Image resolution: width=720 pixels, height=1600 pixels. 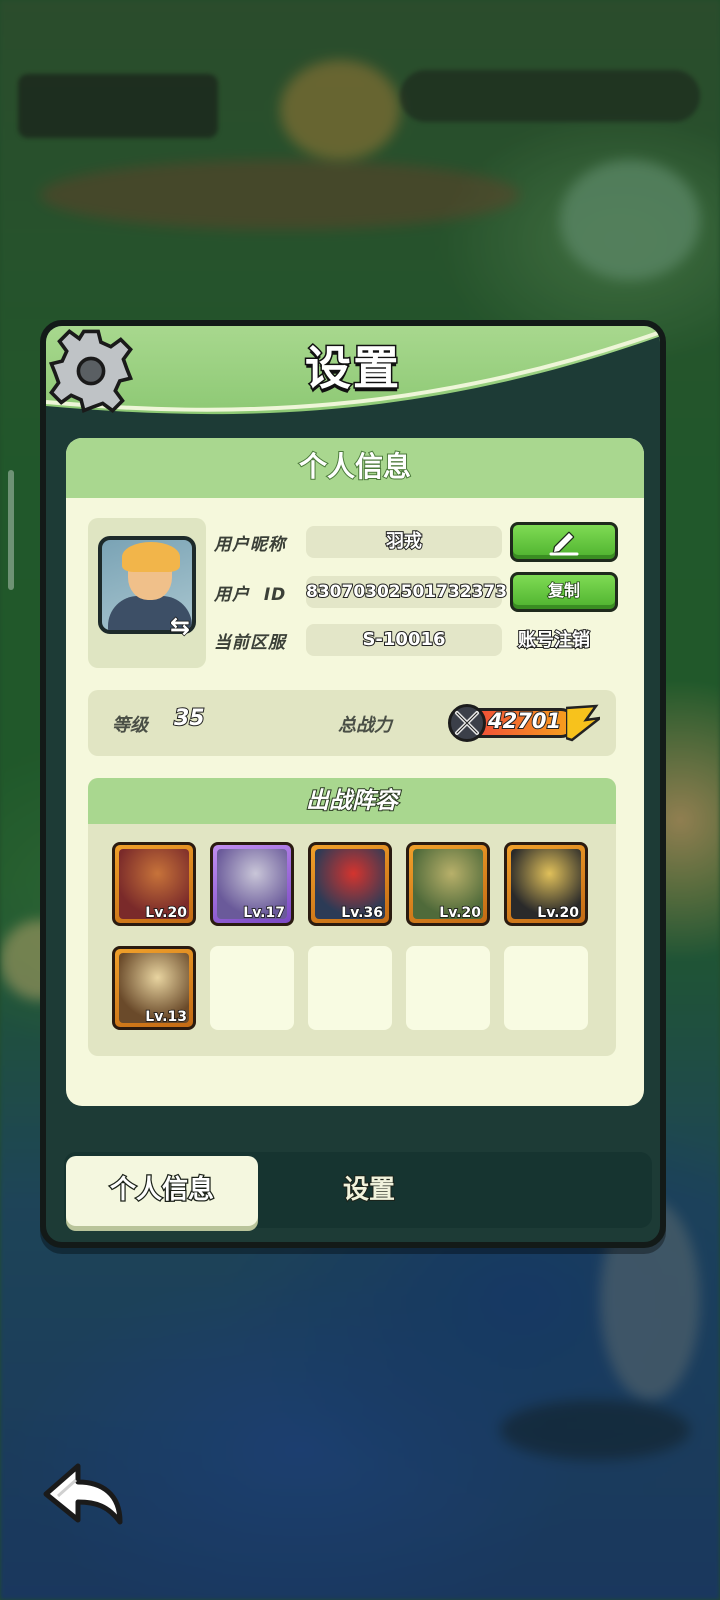 What do you see at coordinates (583, 723) in the screenshot?
I see `flame-tail-icon` at bounding box center [583, 723].